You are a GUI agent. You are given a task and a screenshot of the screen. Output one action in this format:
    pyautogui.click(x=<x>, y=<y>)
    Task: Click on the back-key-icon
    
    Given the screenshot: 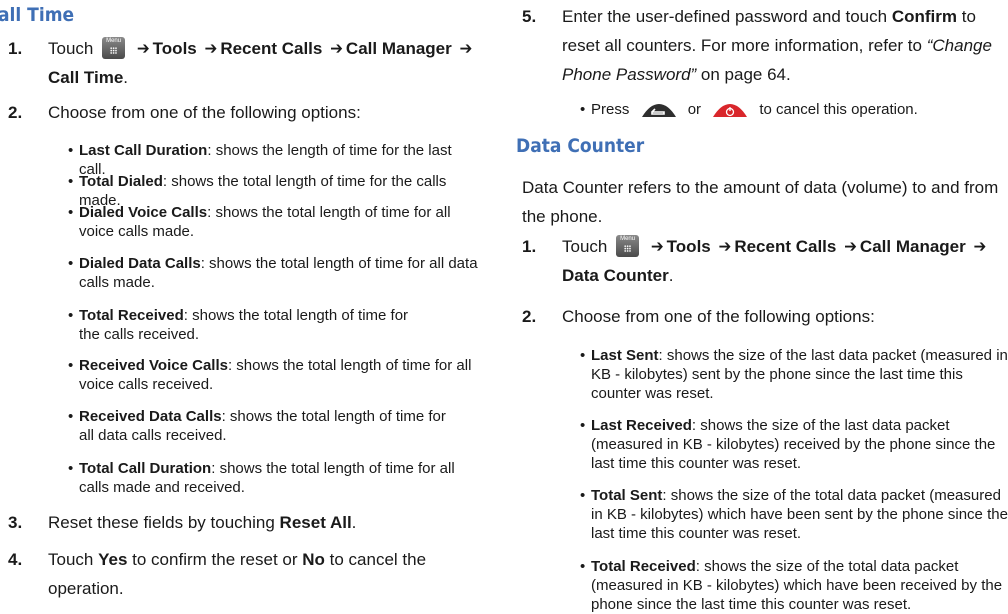 What is the action you would take?
    pyautogui.click(x=658, y=110)
    